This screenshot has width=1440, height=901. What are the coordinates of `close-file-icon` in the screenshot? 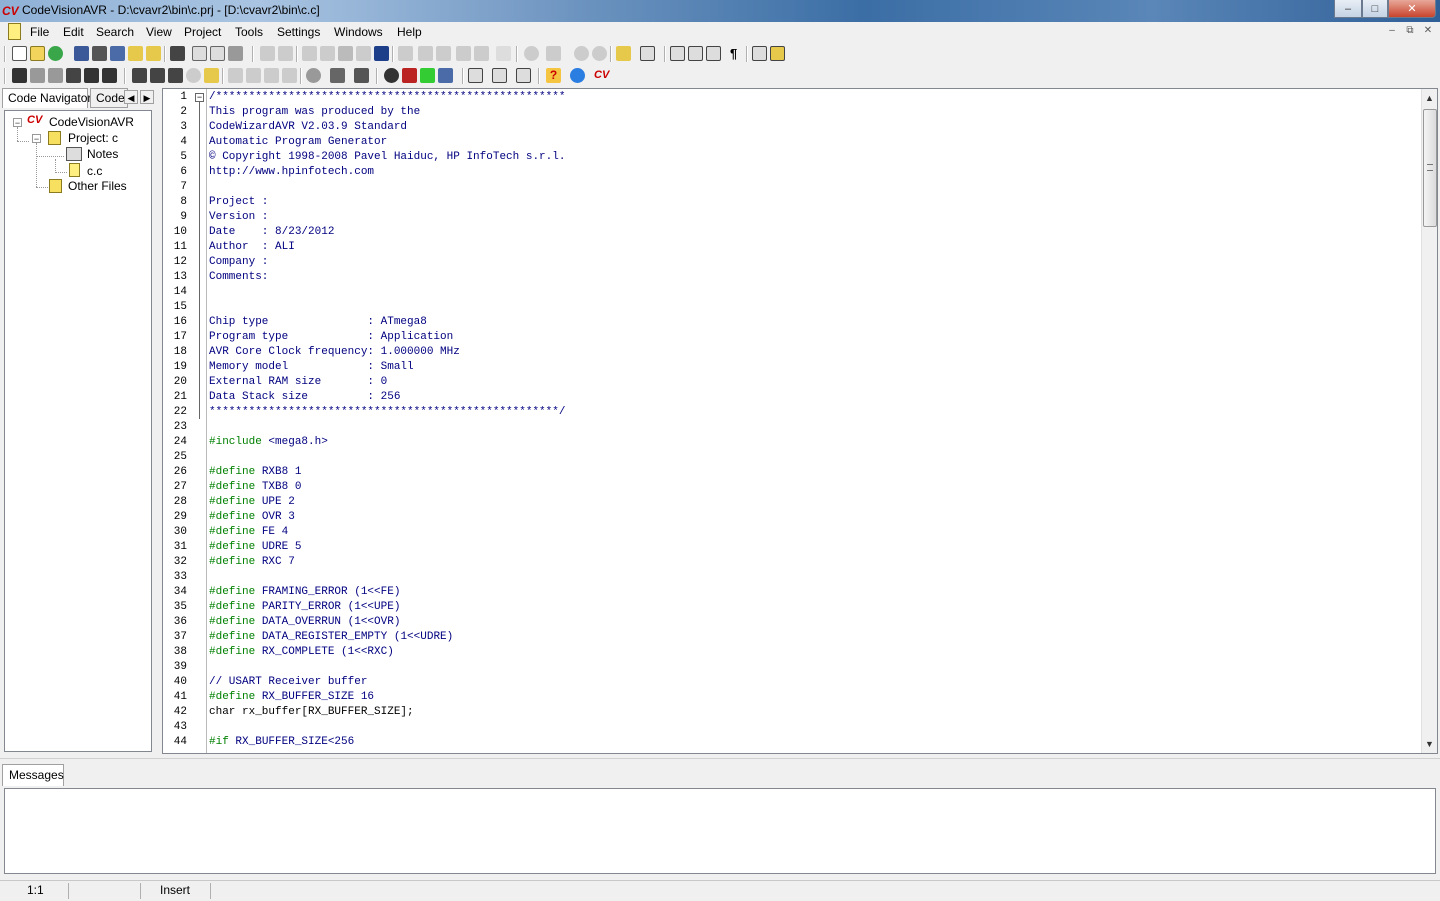 It's located at (135, 53).